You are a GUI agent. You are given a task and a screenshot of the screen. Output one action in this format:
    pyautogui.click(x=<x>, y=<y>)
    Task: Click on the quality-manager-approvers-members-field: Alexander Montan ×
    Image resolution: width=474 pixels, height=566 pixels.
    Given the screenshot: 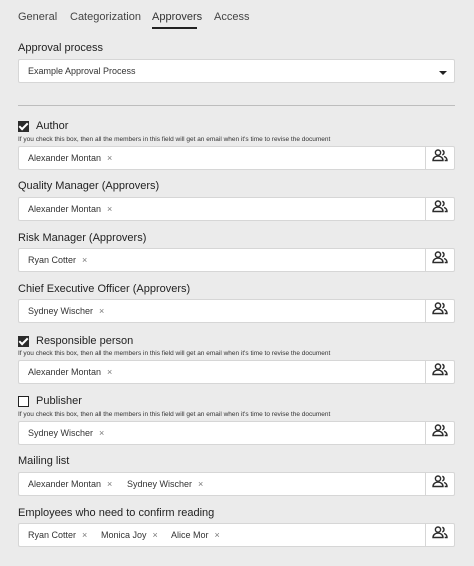 What is the action you would take?
    pyautogui.click(x=221, y=209)
    